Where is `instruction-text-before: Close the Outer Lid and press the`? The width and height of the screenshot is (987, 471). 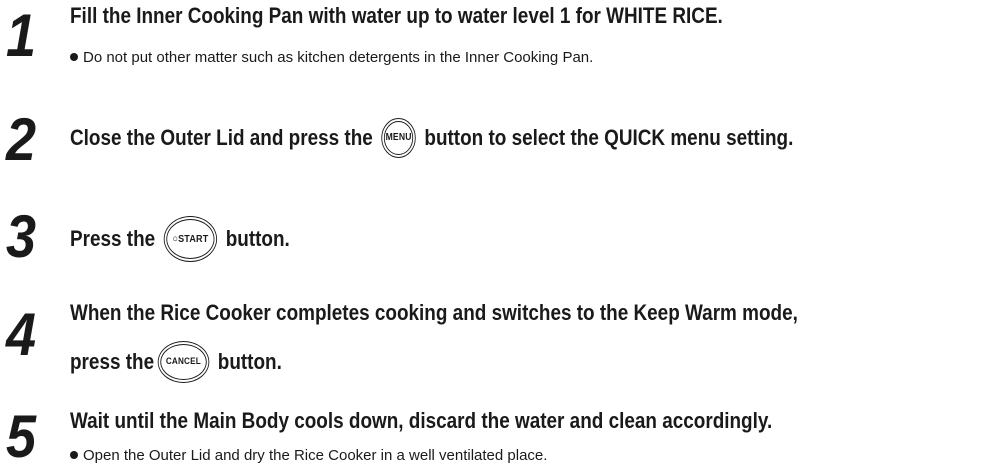
instruction-text-before: Close the Outer Lid and press the is located at coordinates (221, 137).